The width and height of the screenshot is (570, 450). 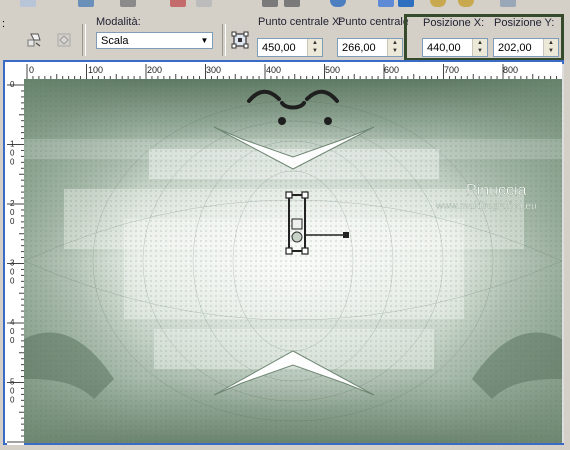 What do you see at coordinates (12, 263) in the screenshot?
I see `v-ruler-label-digit: 3` at bounding box center [12, 263].